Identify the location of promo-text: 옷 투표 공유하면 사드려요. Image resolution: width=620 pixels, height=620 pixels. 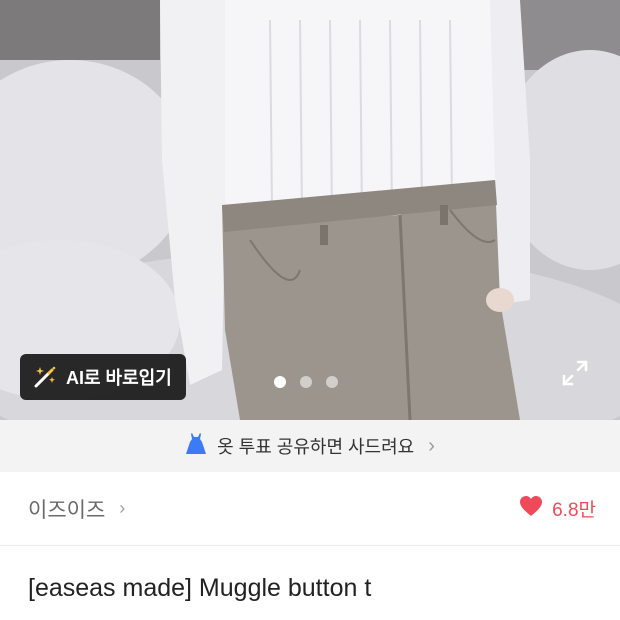
(316, 447).